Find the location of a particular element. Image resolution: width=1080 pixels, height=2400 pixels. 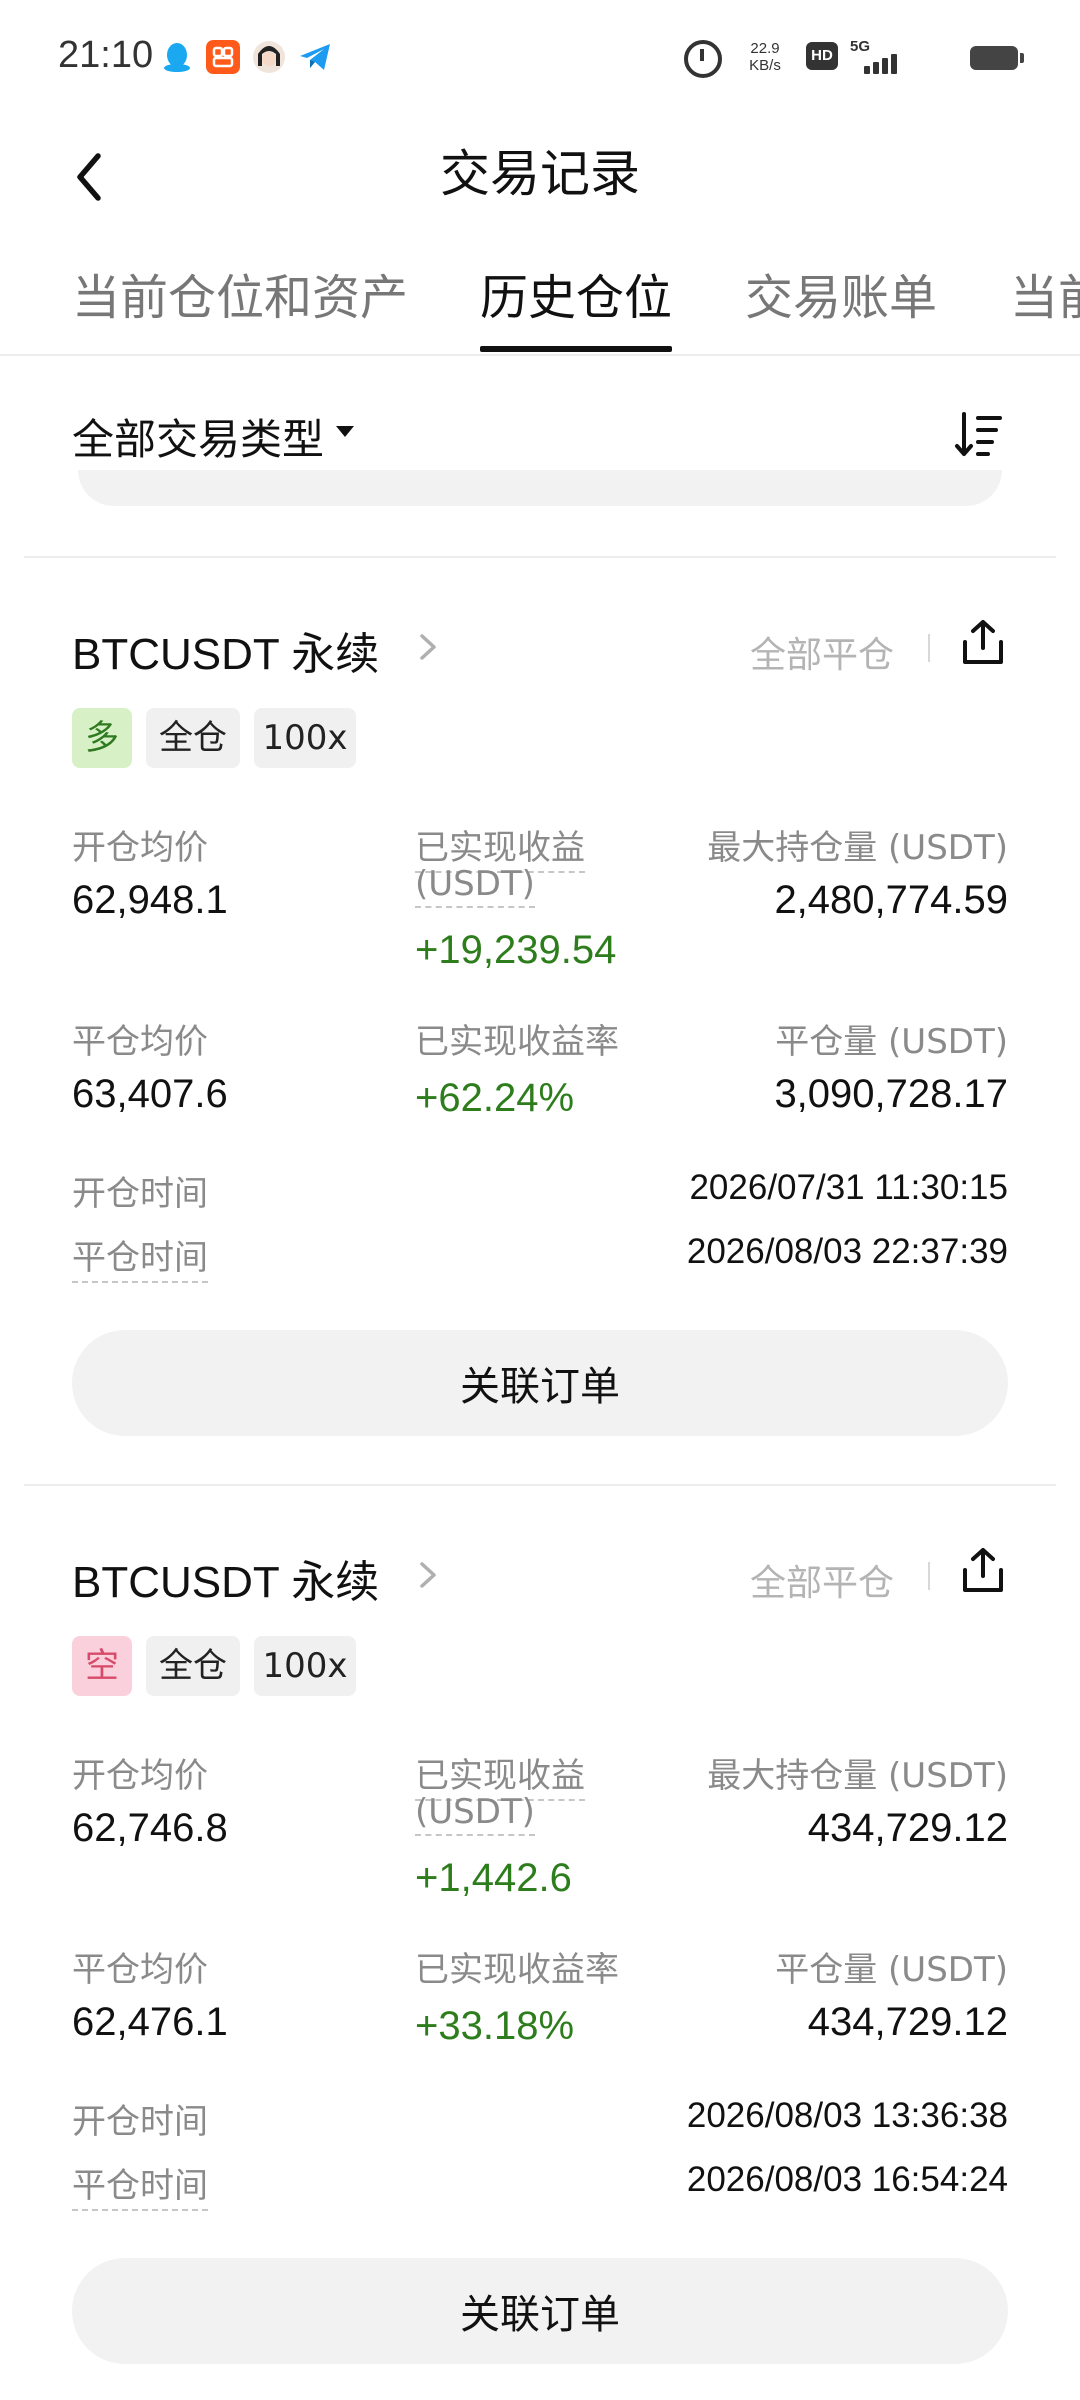

max-position-value: 434,729.12 is located at coordinates (907, 1828).